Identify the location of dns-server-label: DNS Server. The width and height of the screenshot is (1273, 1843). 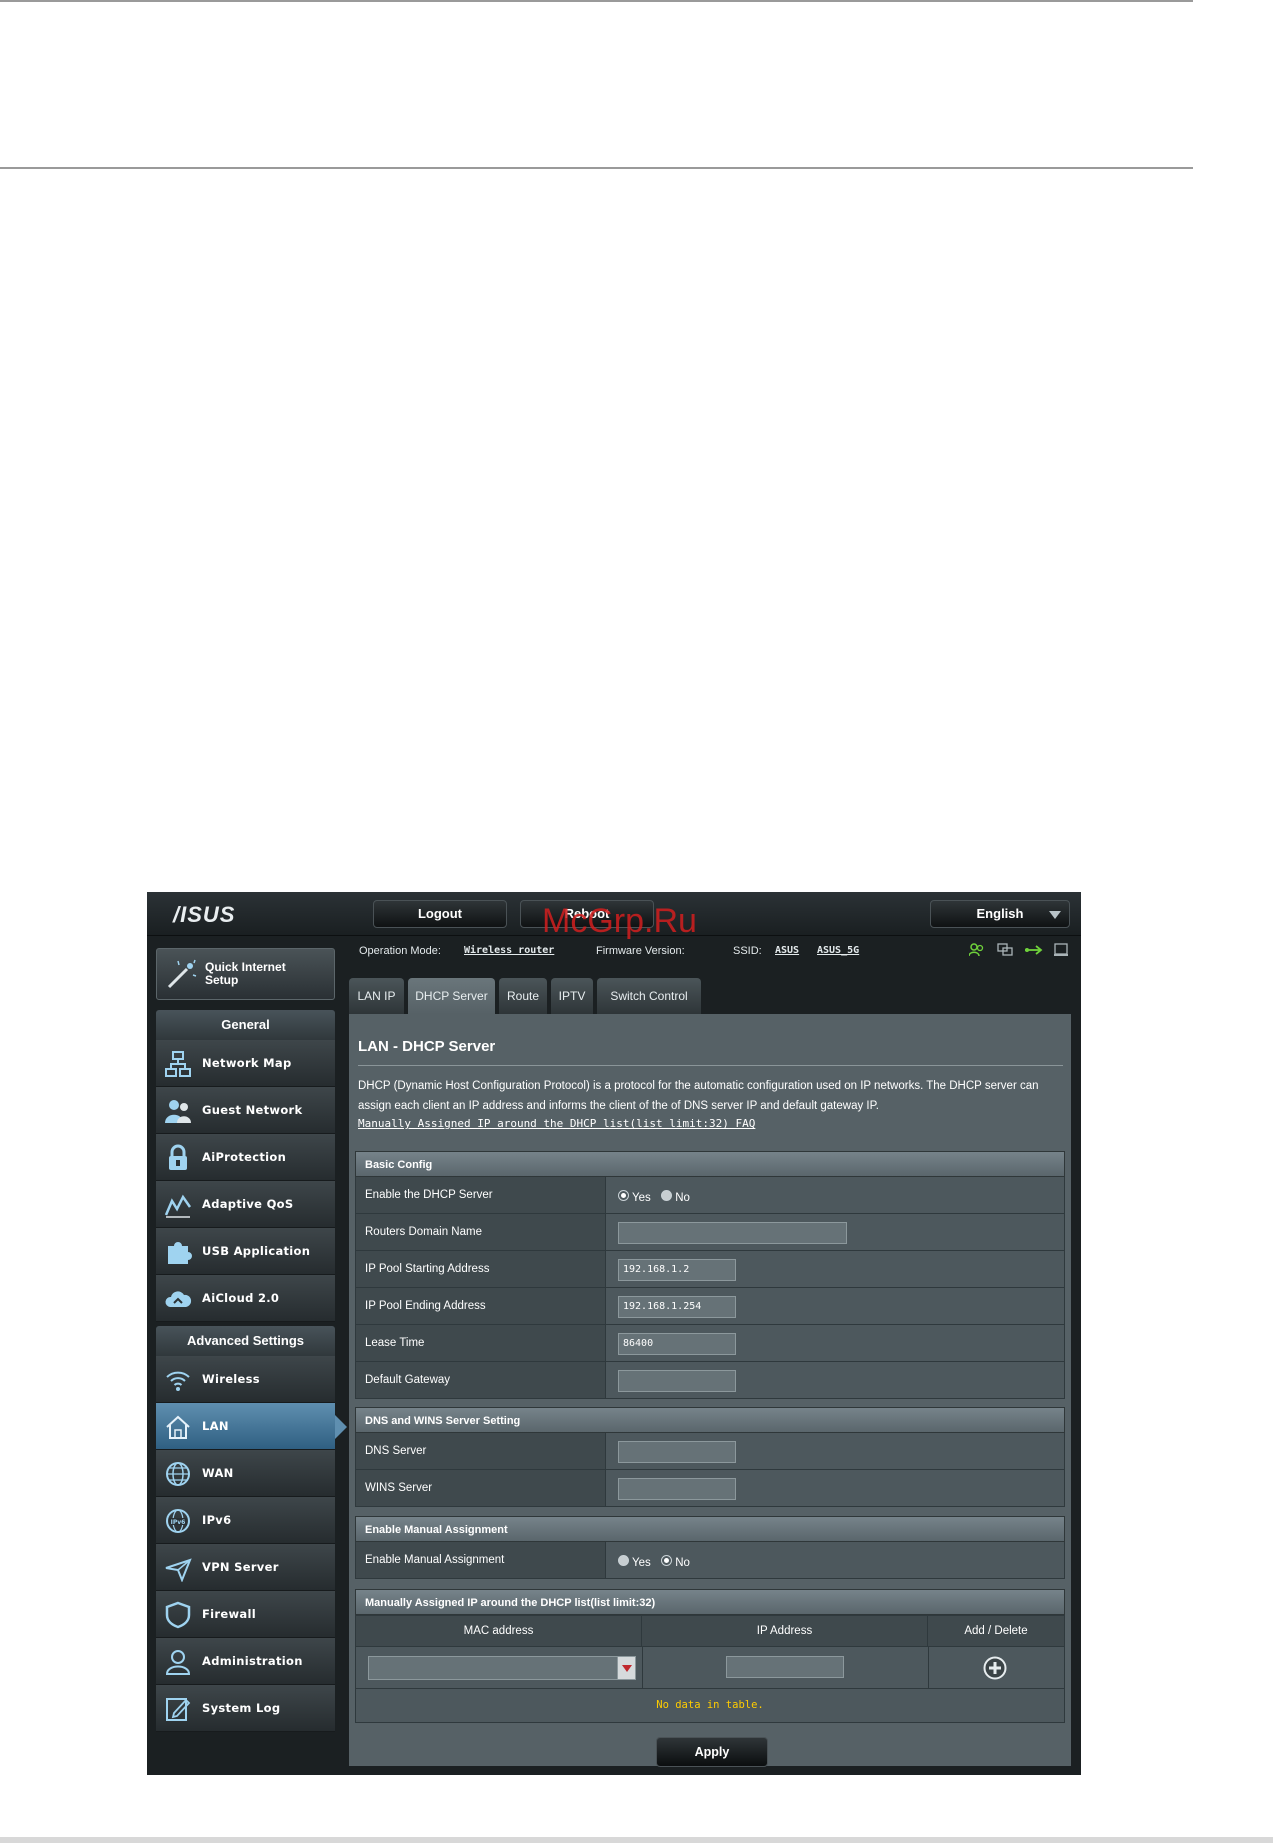
(481, 1451).